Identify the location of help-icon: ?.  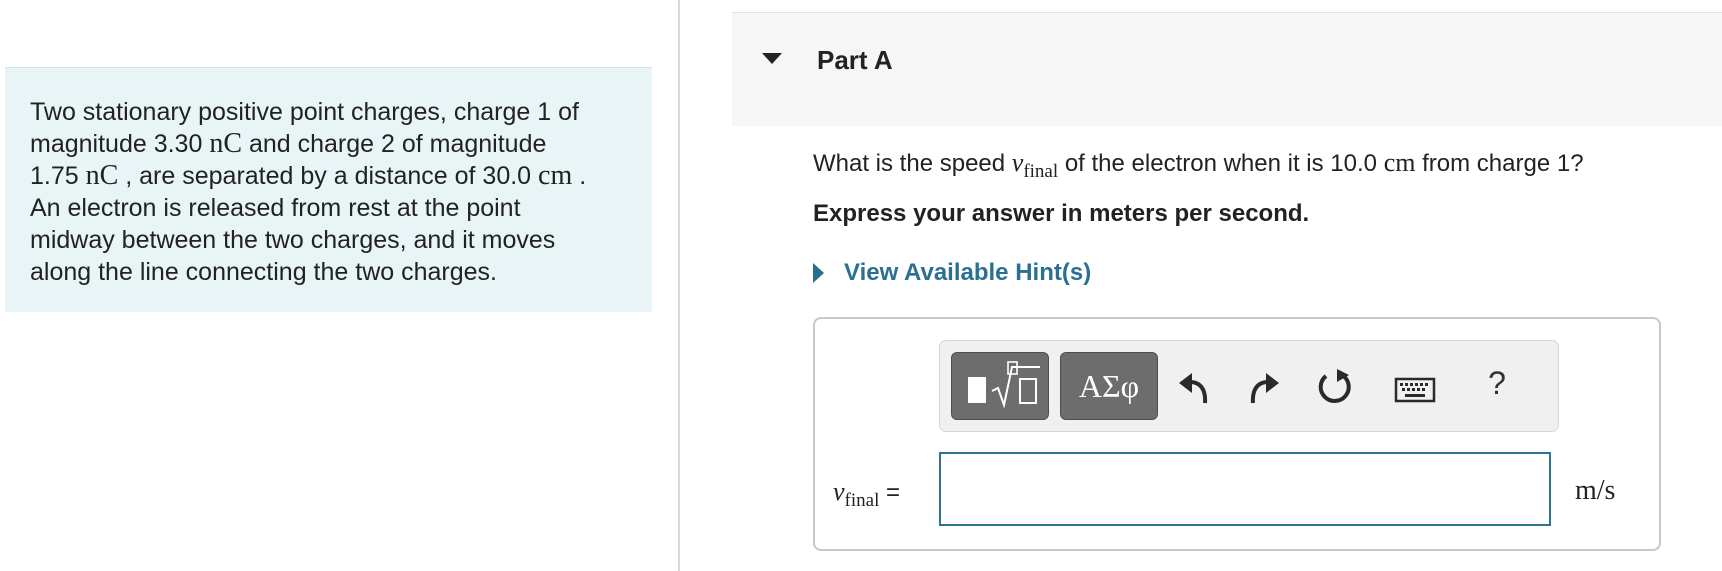
(1497, 385).